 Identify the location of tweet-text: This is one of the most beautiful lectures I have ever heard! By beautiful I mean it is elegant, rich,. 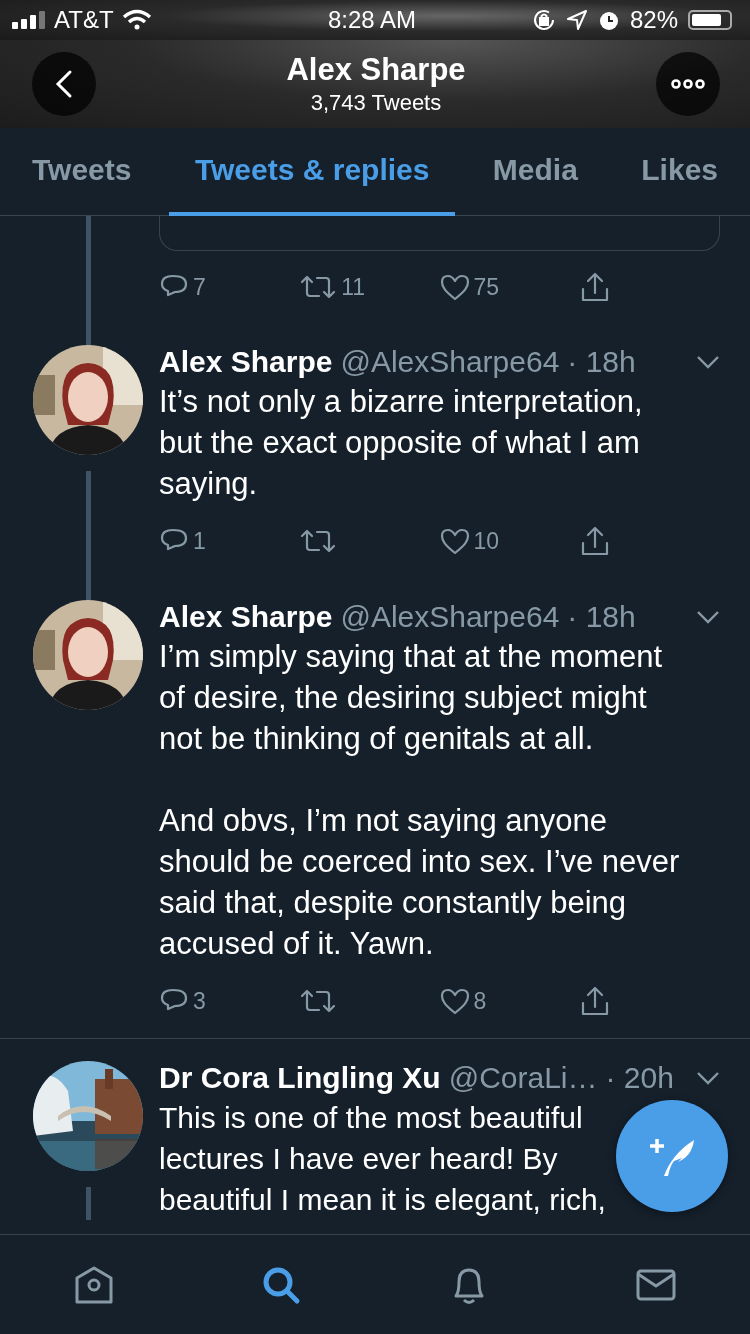
(383, 1159).